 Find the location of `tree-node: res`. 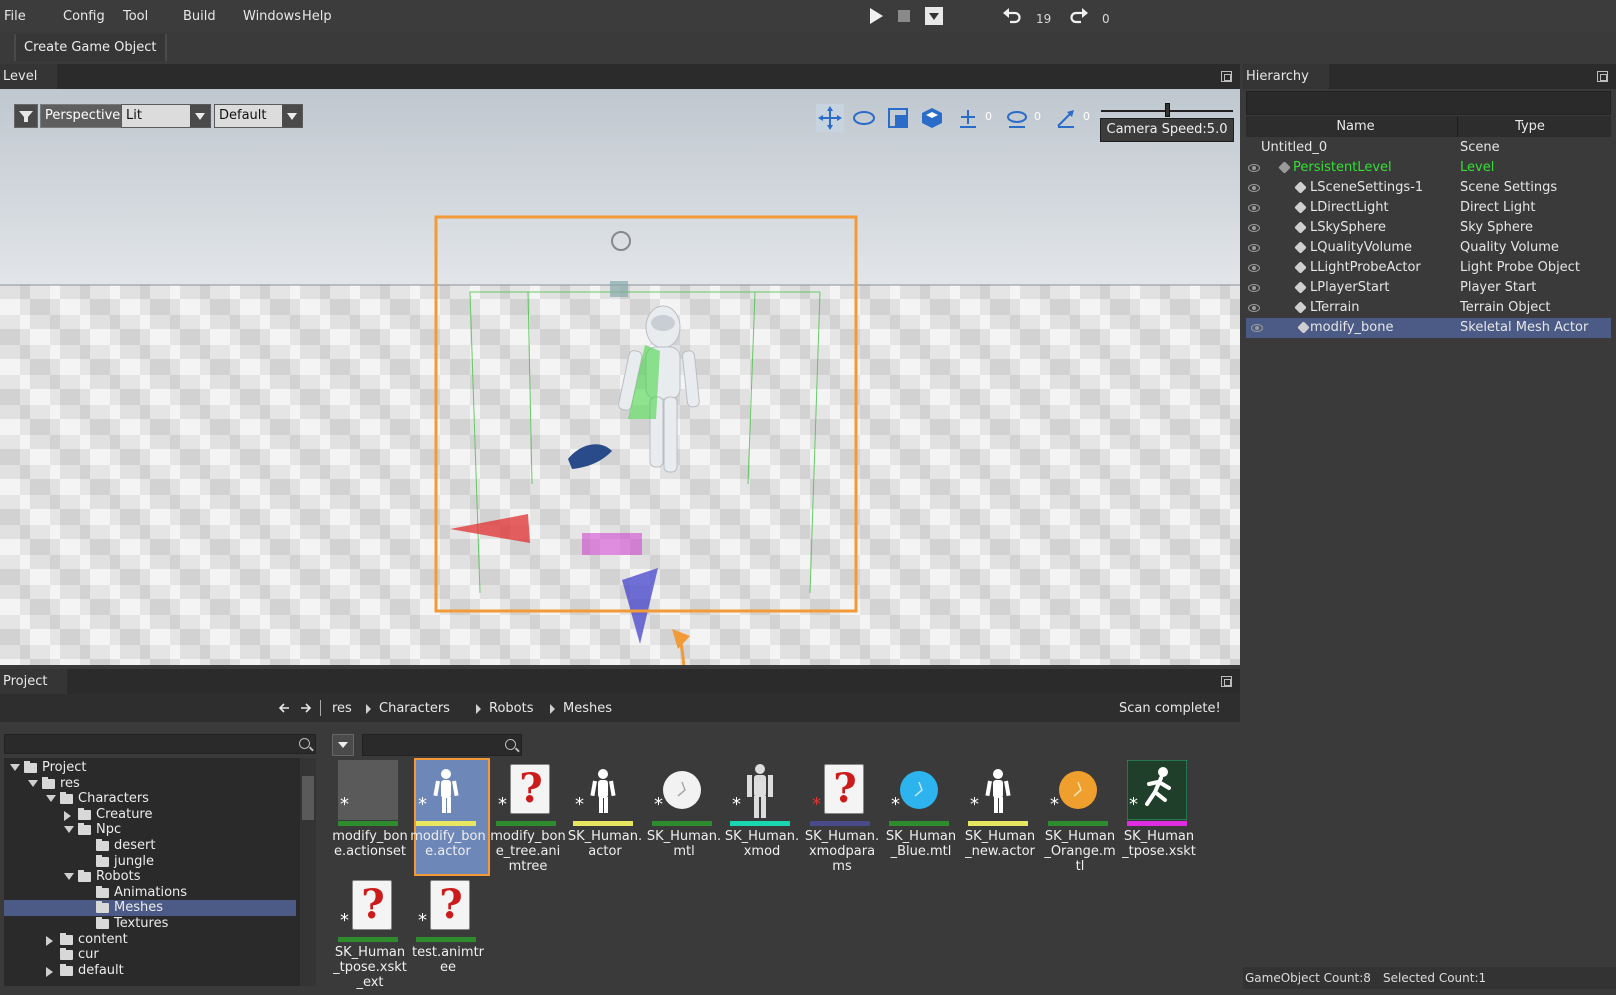

tree-node: res is located at coordinates (150, 784).